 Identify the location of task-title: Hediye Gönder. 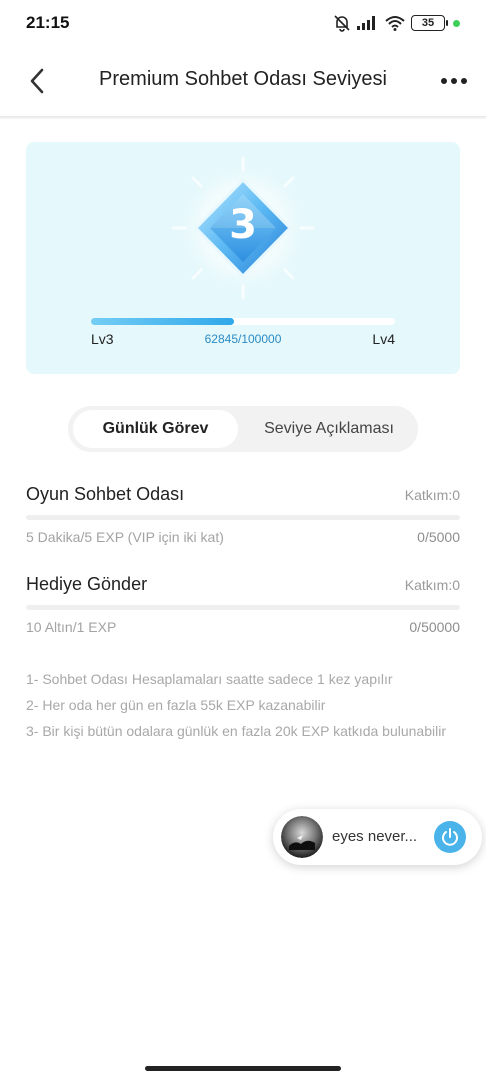
(87, 584).